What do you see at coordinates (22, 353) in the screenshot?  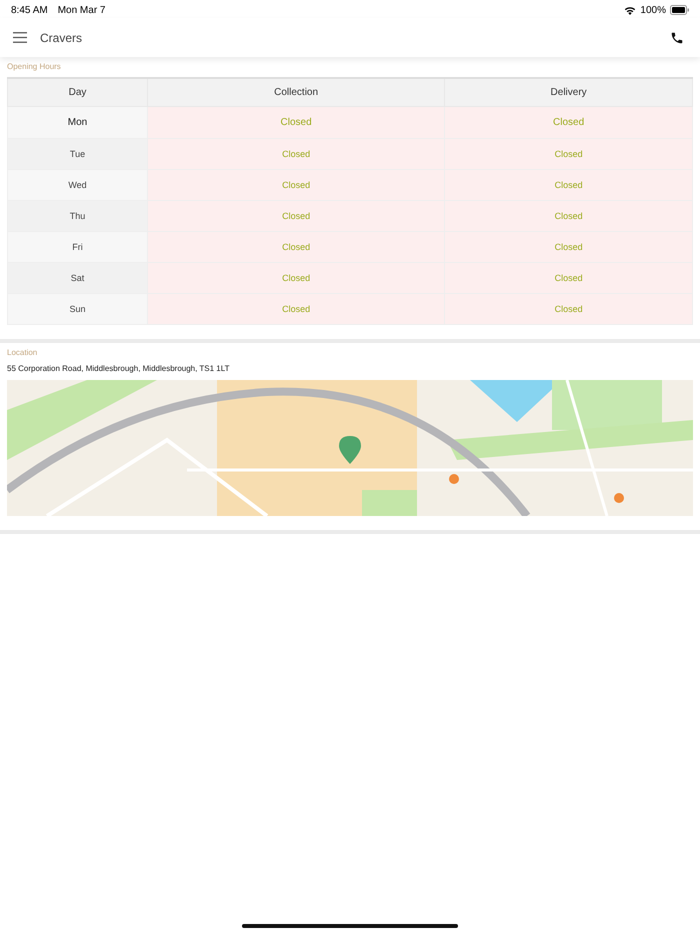 I see `section-heading: Location` at bounding box center [22, 353].